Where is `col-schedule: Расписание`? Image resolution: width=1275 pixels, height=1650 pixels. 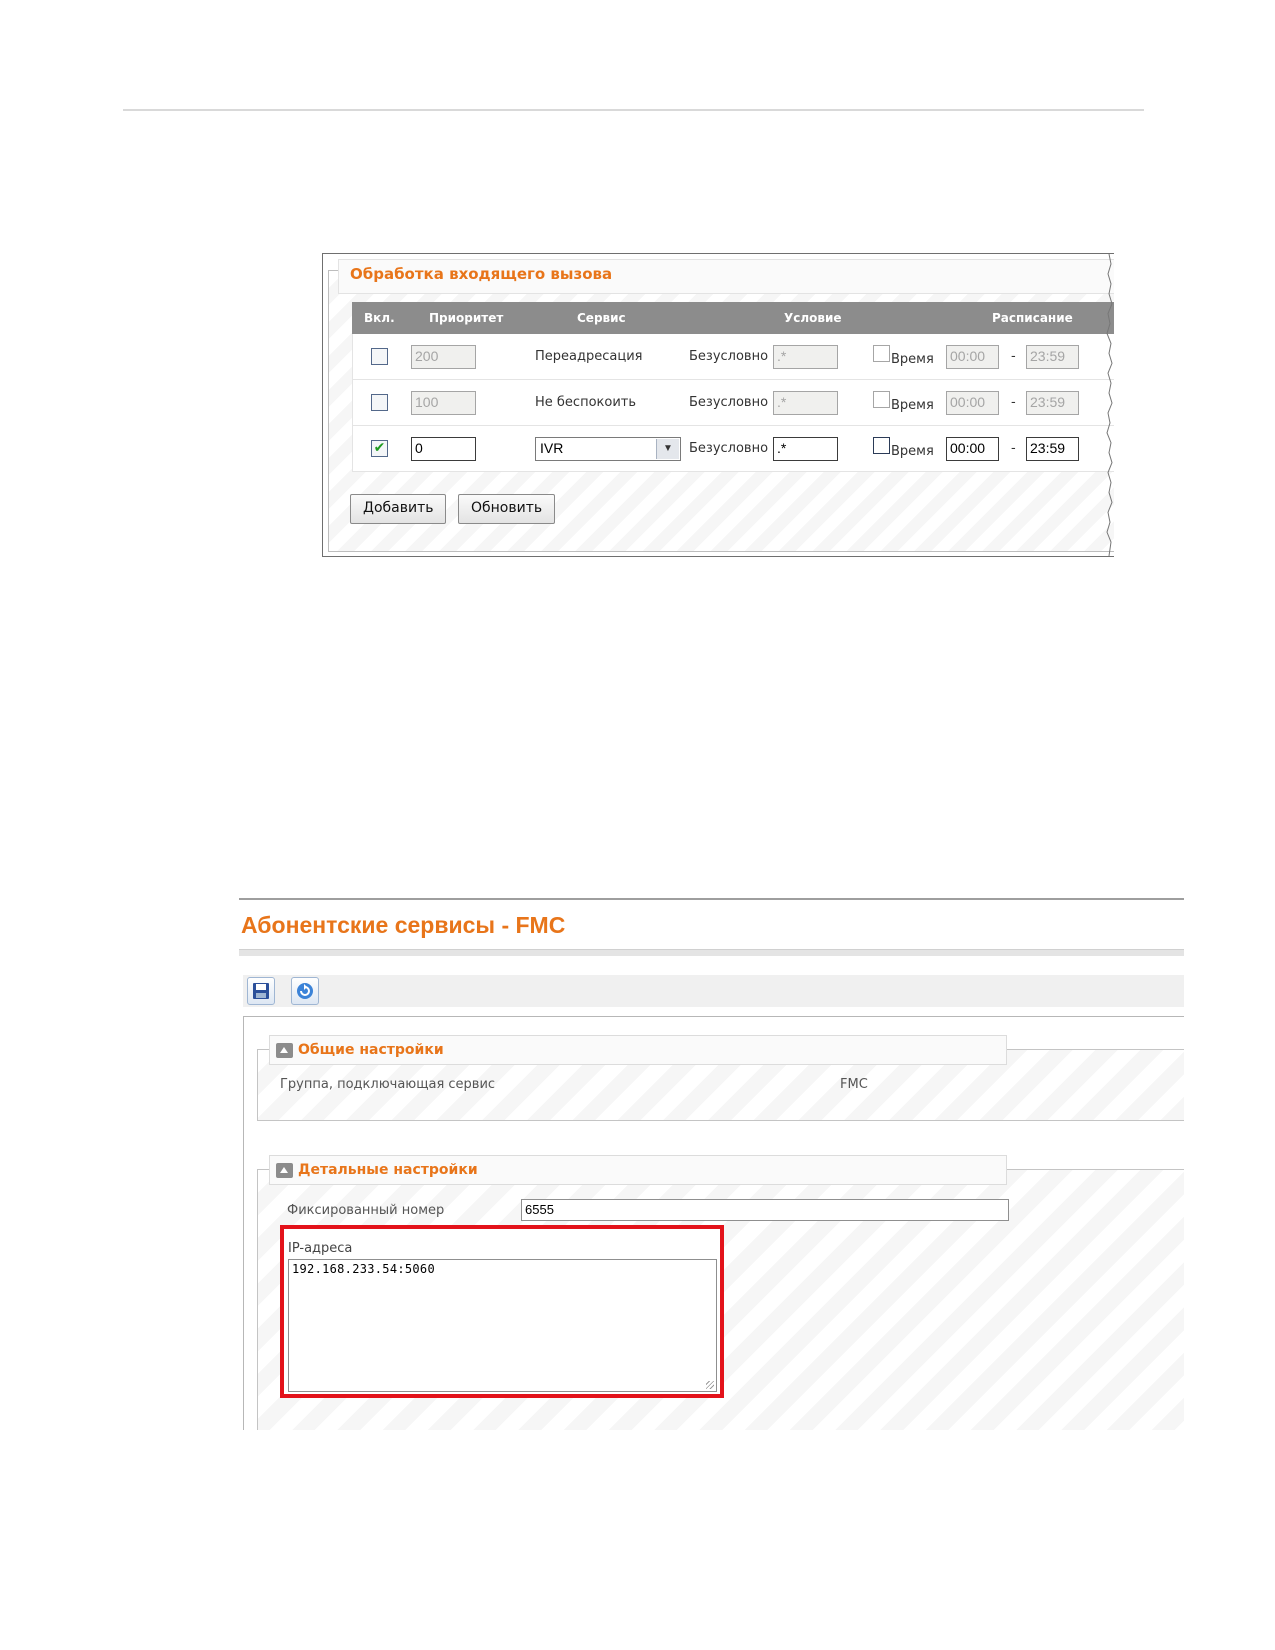
col-schedule: Расписание is located at coordinates (1032, 318).